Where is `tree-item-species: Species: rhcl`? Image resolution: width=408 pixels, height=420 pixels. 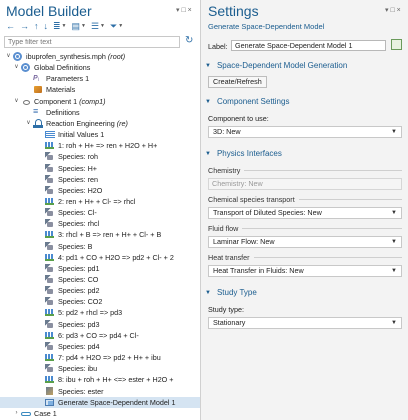 tree-item-species: Species: rhcl is located at coordinates (100, 223).